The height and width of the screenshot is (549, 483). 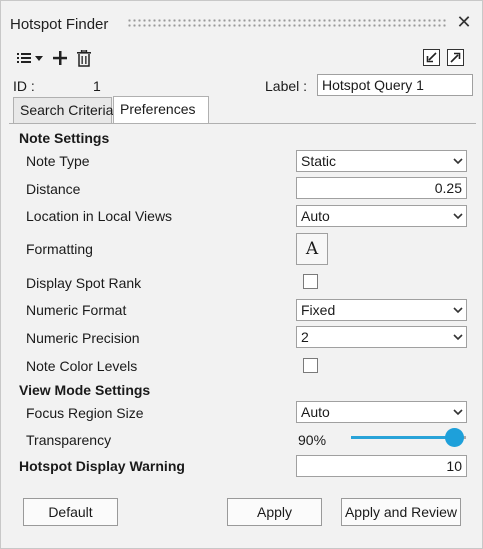 What do you see at coordinates (305, 337) in the screenshot?
I see `numeric-precision-value: 2` at bounding box center [305, 337].